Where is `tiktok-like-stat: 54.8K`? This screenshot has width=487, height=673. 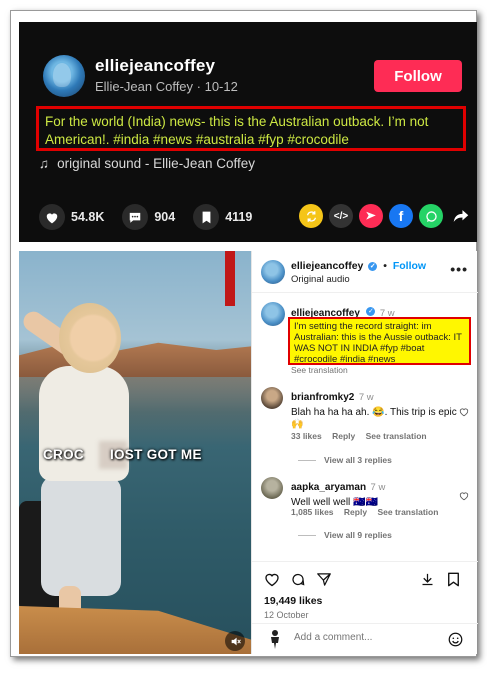 tiktok-like-stat: 54.8K is located at coordinates (71, 217).